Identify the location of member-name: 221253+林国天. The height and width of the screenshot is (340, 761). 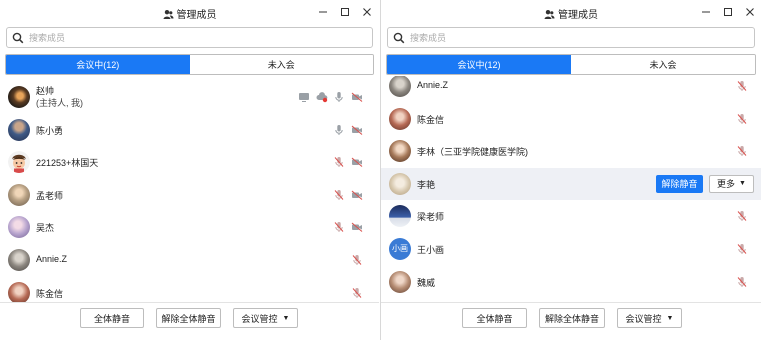
(67, 163).